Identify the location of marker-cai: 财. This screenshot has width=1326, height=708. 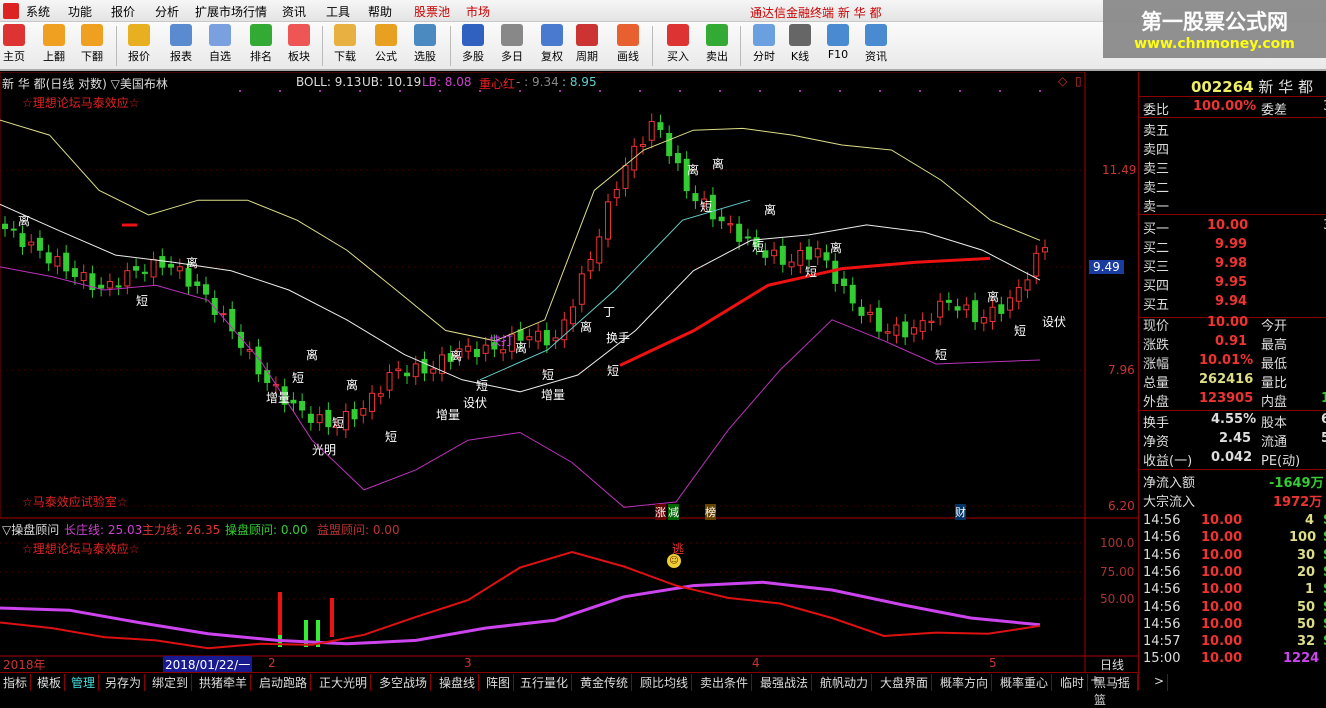
(960, 512).